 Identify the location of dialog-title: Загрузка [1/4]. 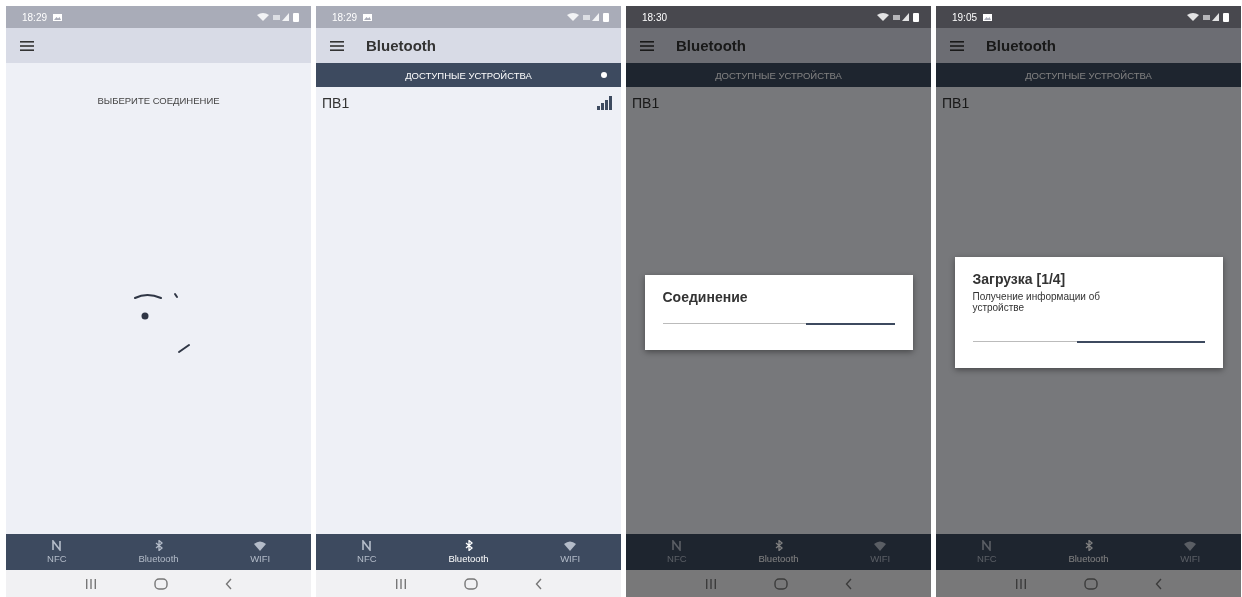
(1019, 279).